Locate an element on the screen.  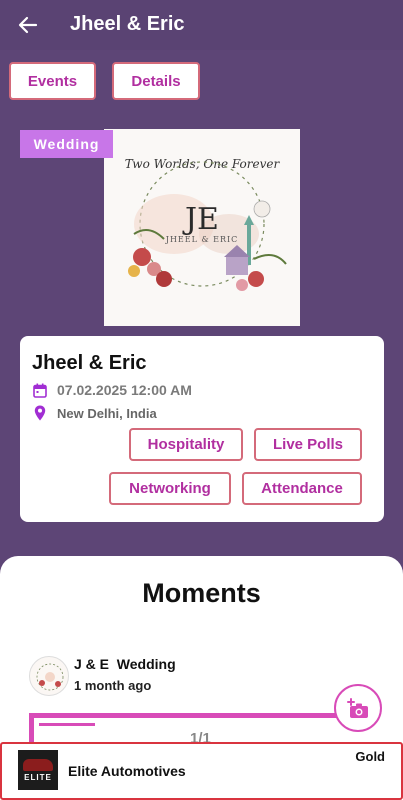
sponsor-banner: ELITE Elite Automotives Gold is located at coordinates (201, 771).